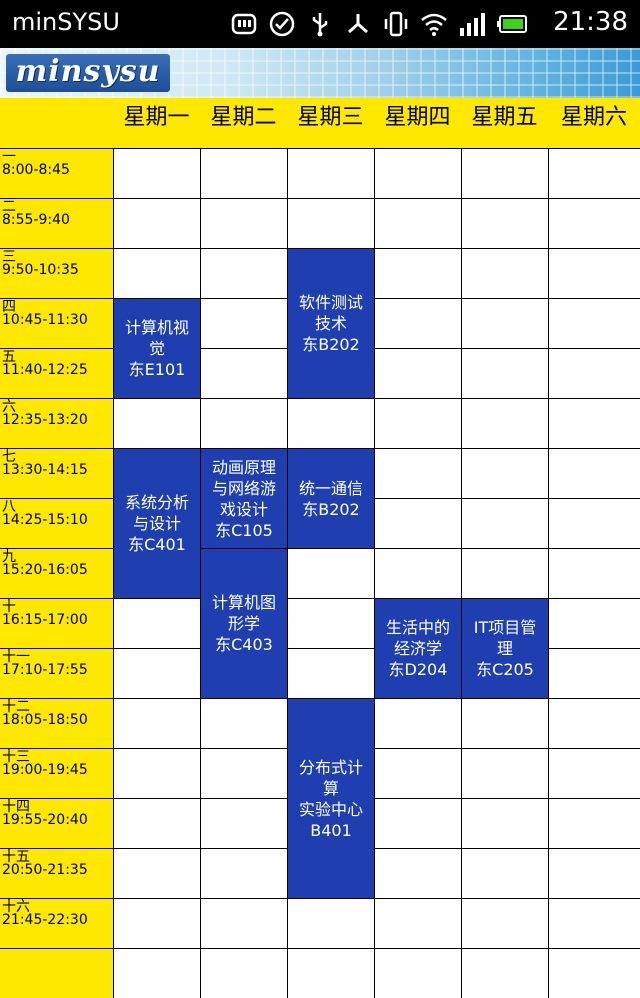 This screenshot has width=640, height=998. I want to click on course-block: 统一通信 东B202, so click(330, 498).